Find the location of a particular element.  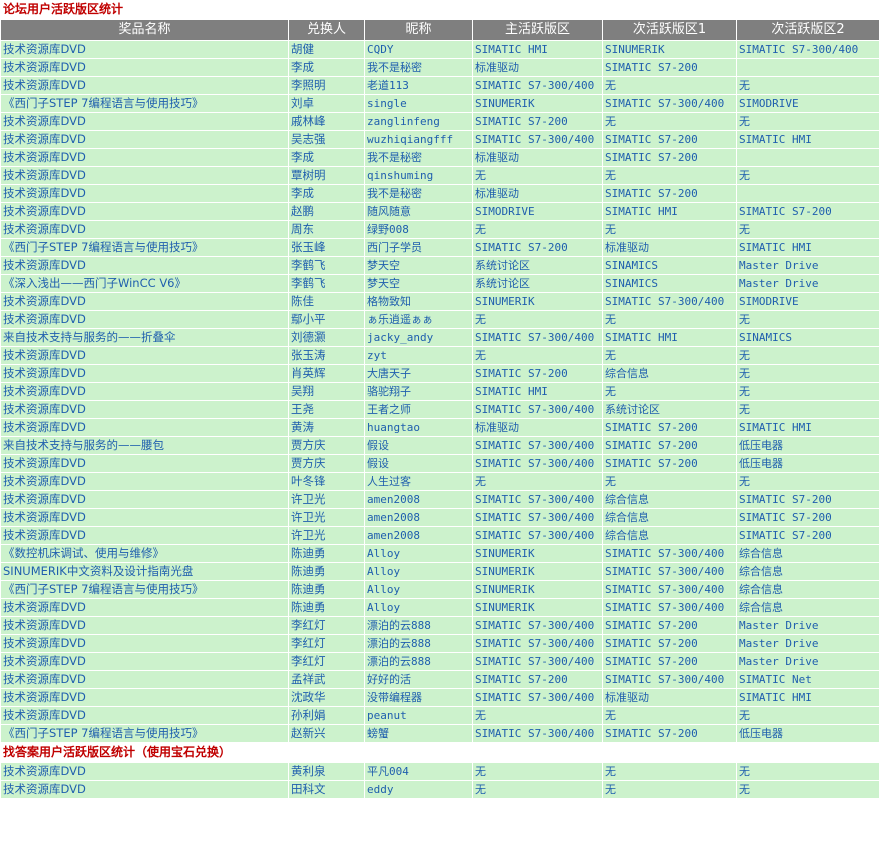

redeemer-cell: 张玉峰 is located at coordinates (326, 247).